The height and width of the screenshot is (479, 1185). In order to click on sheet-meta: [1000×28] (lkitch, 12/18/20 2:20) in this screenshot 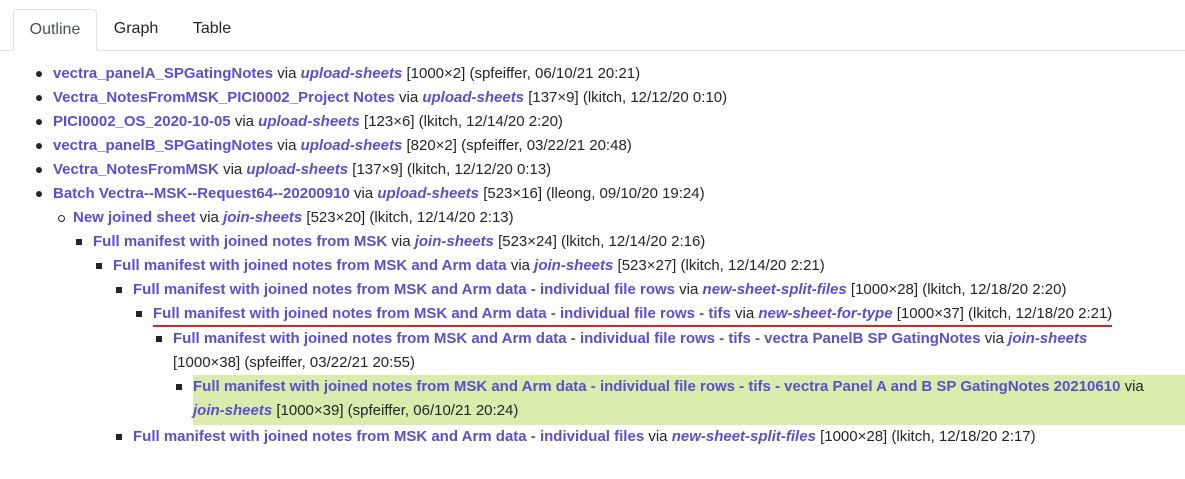, I will do `click(958, 289)`.